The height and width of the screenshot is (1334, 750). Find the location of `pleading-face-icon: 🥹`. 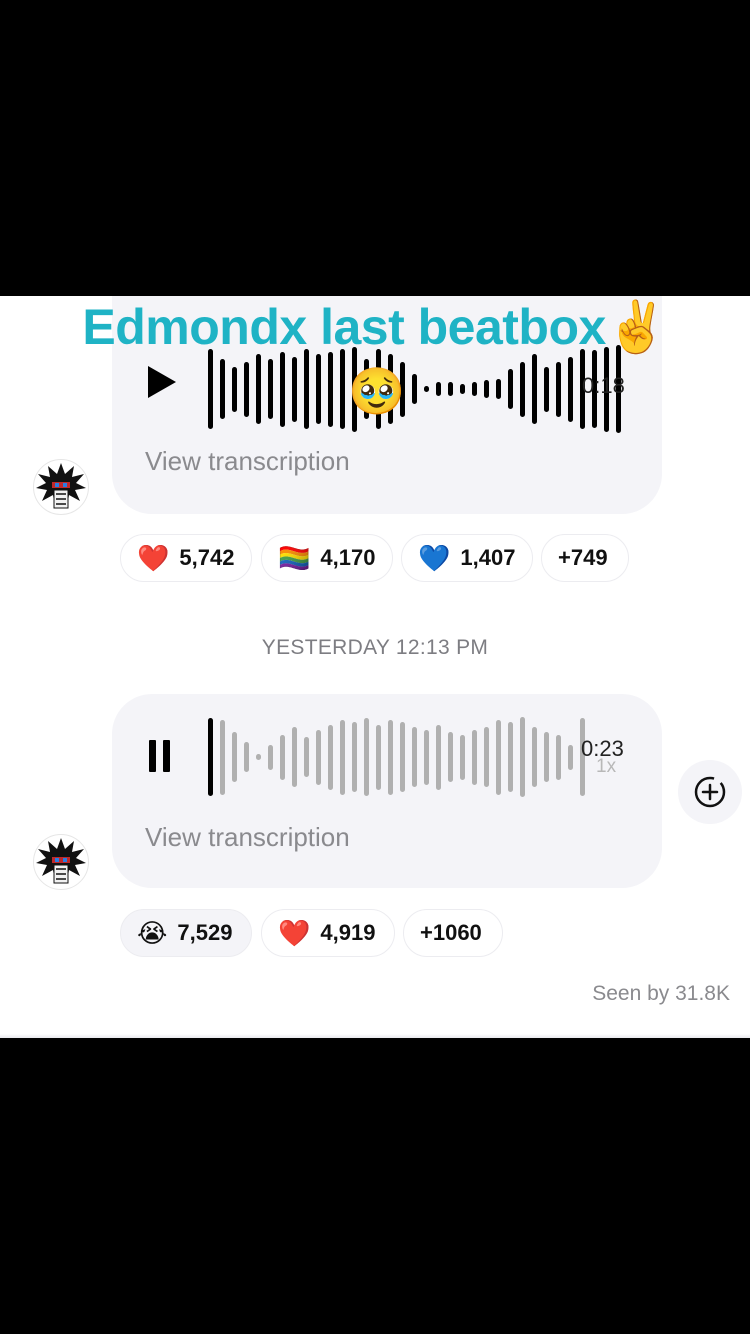

pleading-face-icon: 🥹 is located at coordinates (377, 391).